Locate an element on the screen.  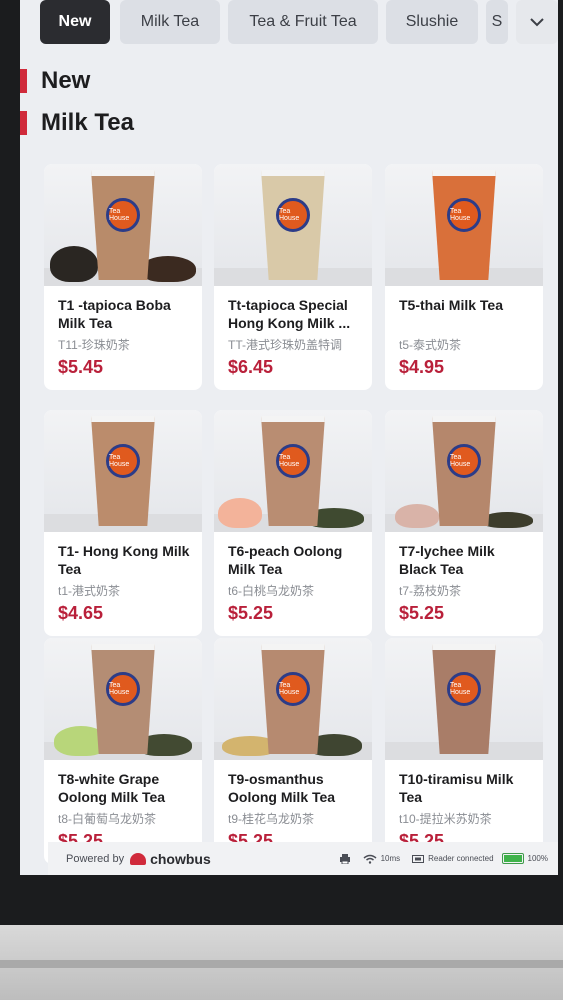
wifi-icon is located at coordinates (370, 859).